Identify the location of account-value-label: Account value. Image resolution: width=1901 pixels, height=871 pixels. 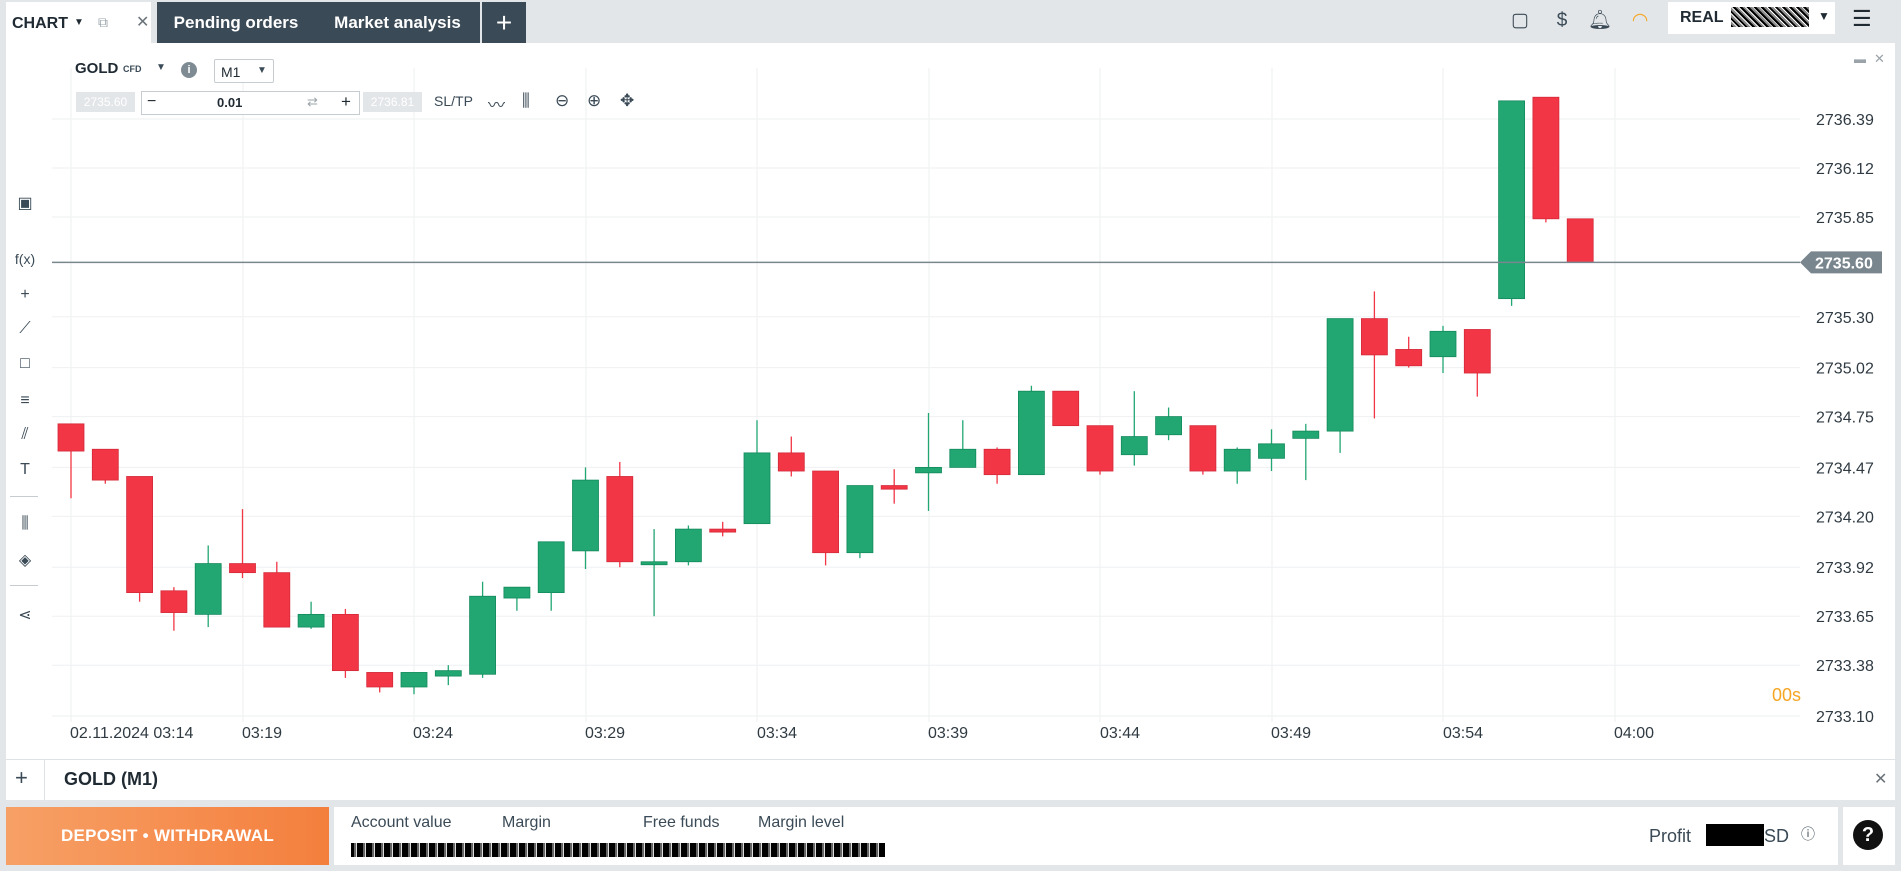
(401, 822).